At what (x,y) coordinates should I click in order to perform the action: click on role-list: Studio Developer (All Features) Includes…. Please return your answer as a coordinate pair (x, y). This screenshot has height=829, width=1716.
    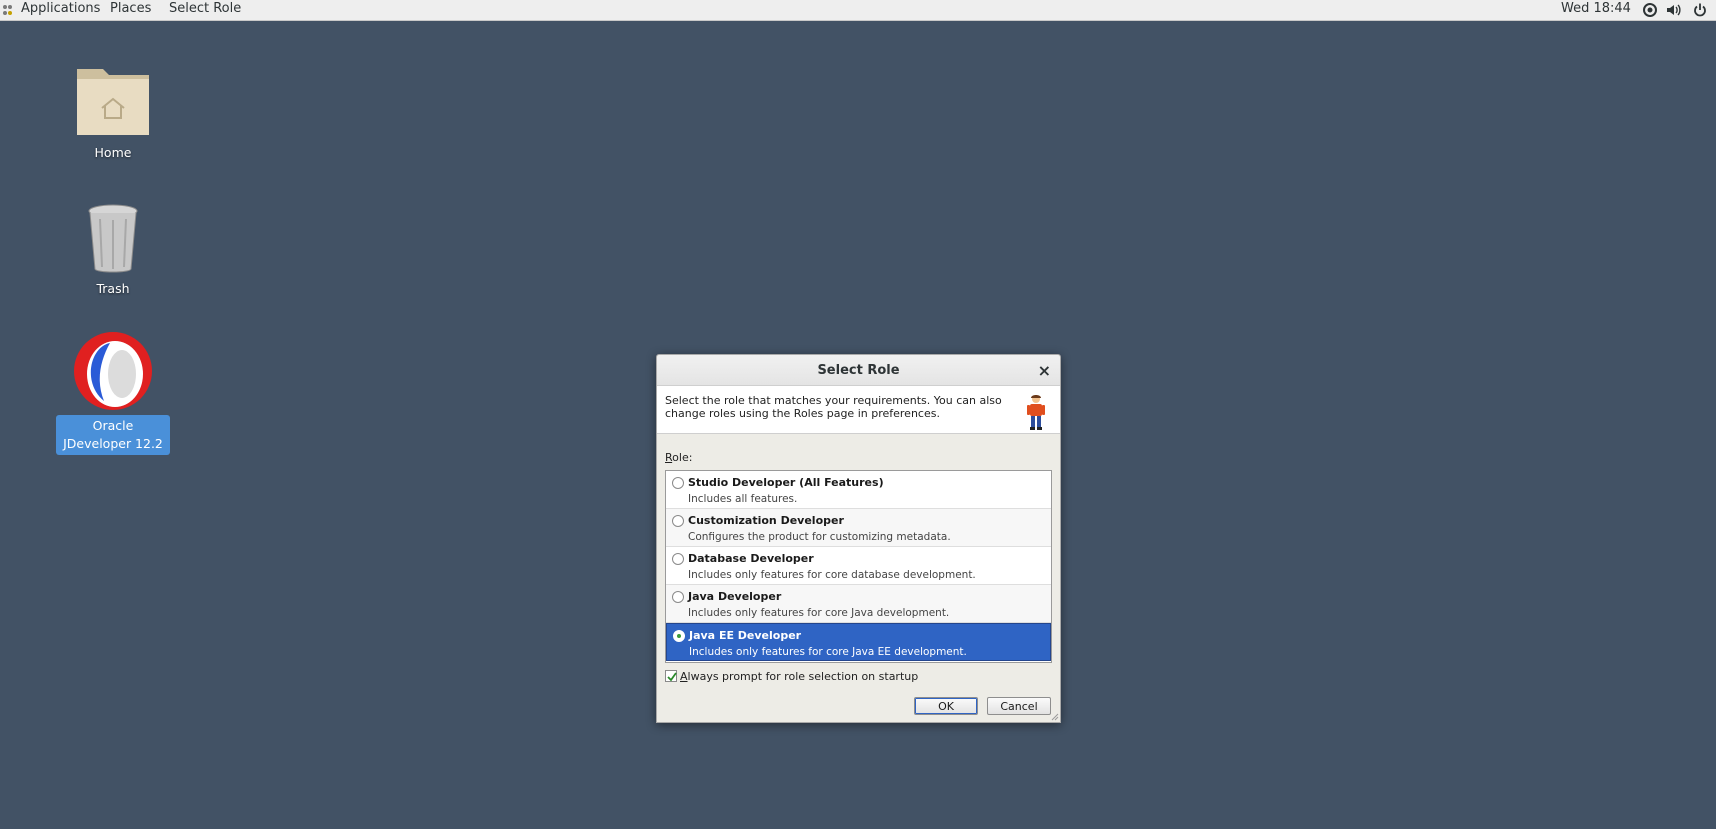
    Looking at the image, I should click on (858, 566).